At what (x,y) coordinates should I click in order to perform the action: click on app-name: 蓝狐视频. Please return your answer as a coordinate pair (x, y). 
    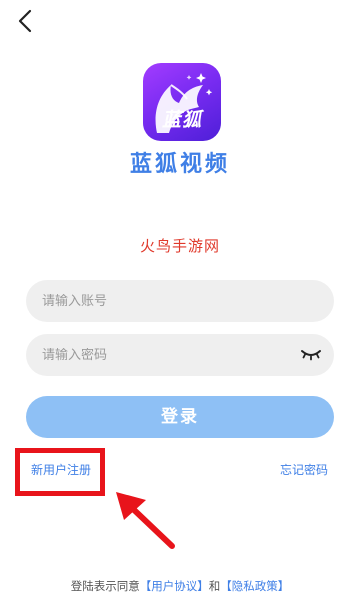
    Looking at the image, I should click on (179, 164).